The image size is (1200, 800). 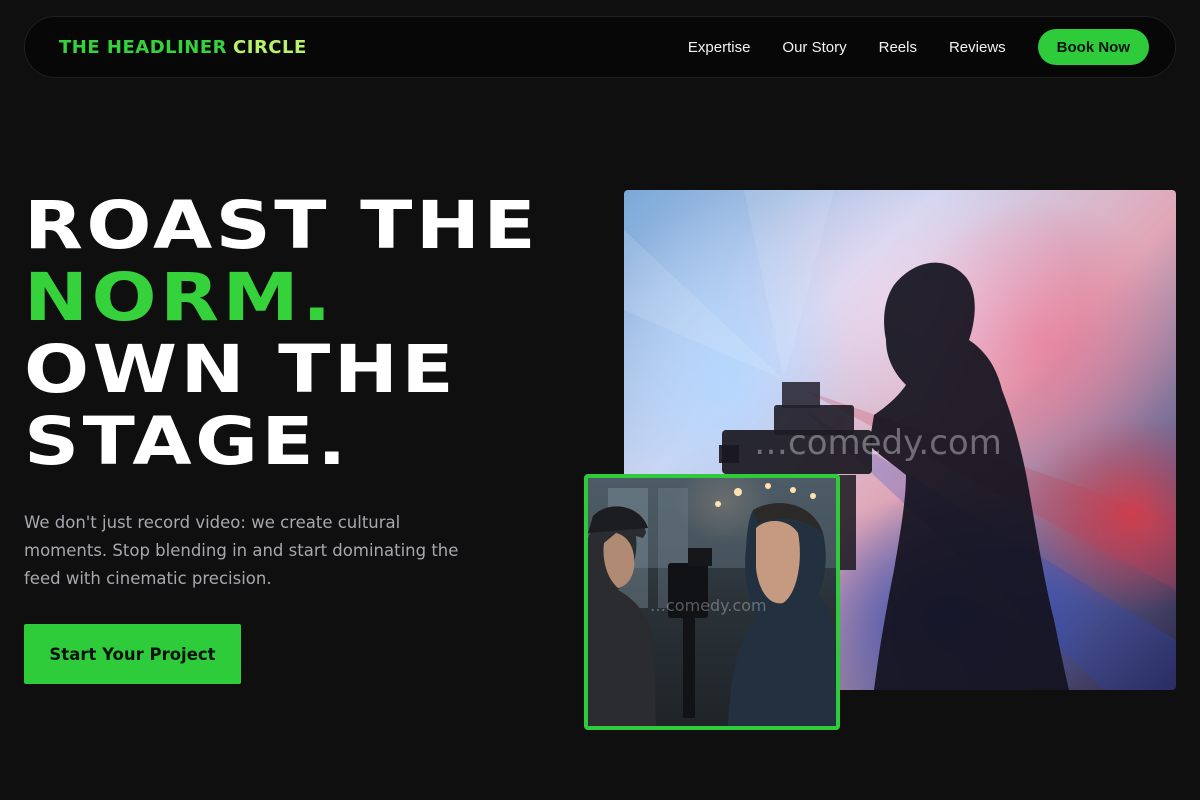 I want to click on headline-accent: NORM., so click(x=179, y=297).